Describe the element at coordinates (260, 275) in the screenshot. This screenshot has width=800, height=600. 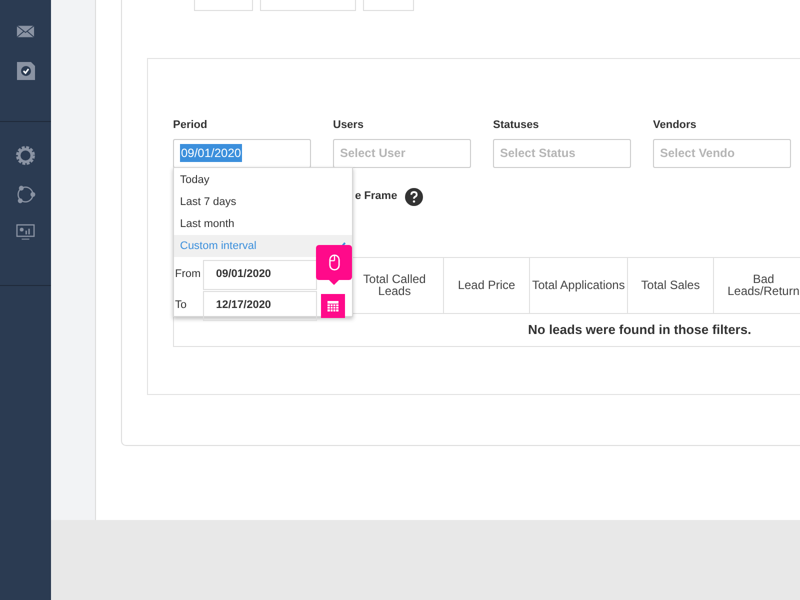
I see `from-date-field: 09/01/2020` at that location.